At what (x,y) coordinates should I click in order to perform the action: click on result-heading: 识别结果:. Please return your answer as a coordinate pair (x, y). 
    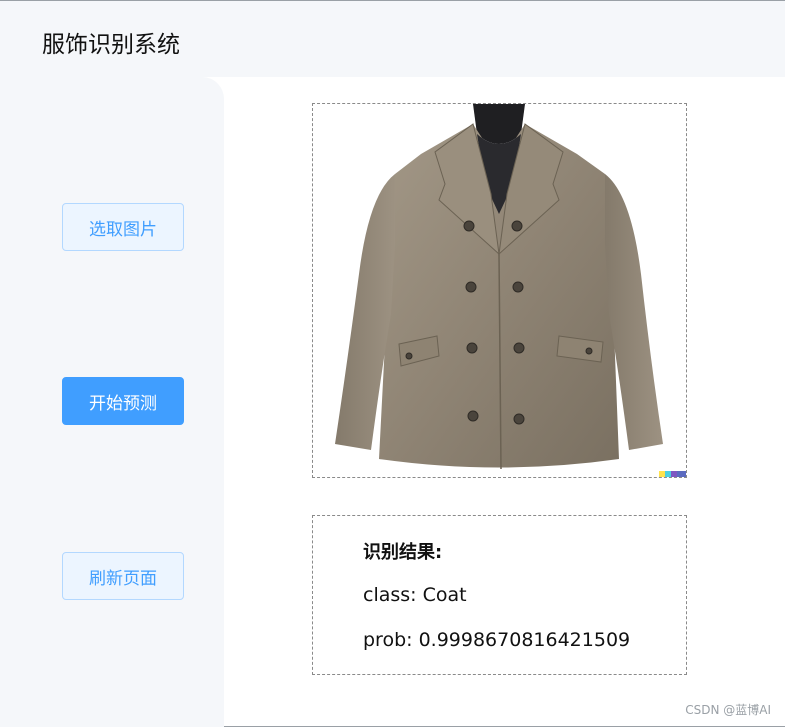
    Looking at the image, I should click on (403, 552).